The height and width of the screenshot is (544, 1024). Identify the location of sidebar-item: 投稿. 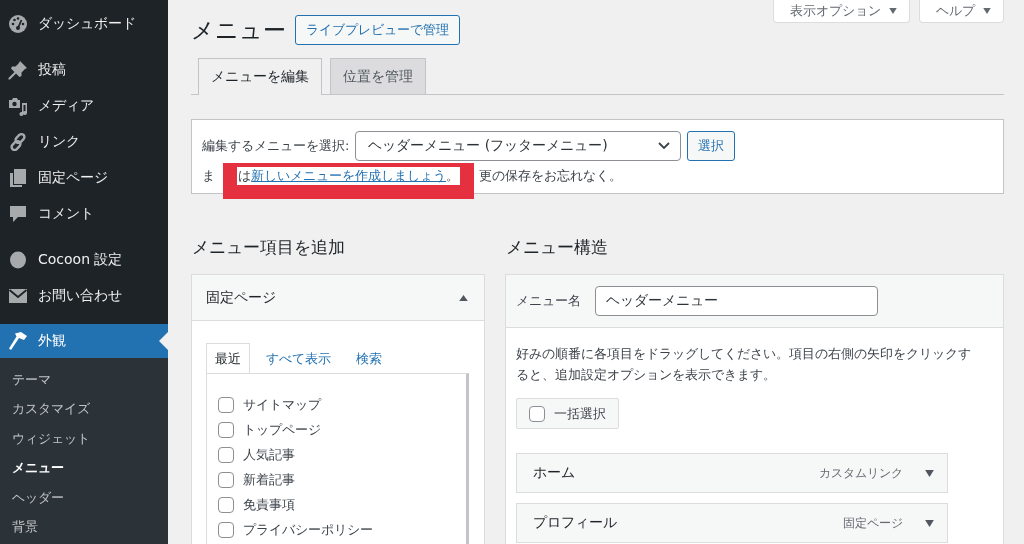
(84, 70).